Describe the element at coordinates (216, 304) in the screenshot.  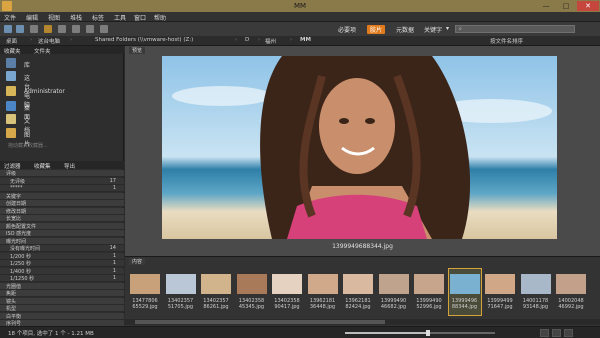
I see `thumbnail-label: 13402357 86261.jpg` at that location.